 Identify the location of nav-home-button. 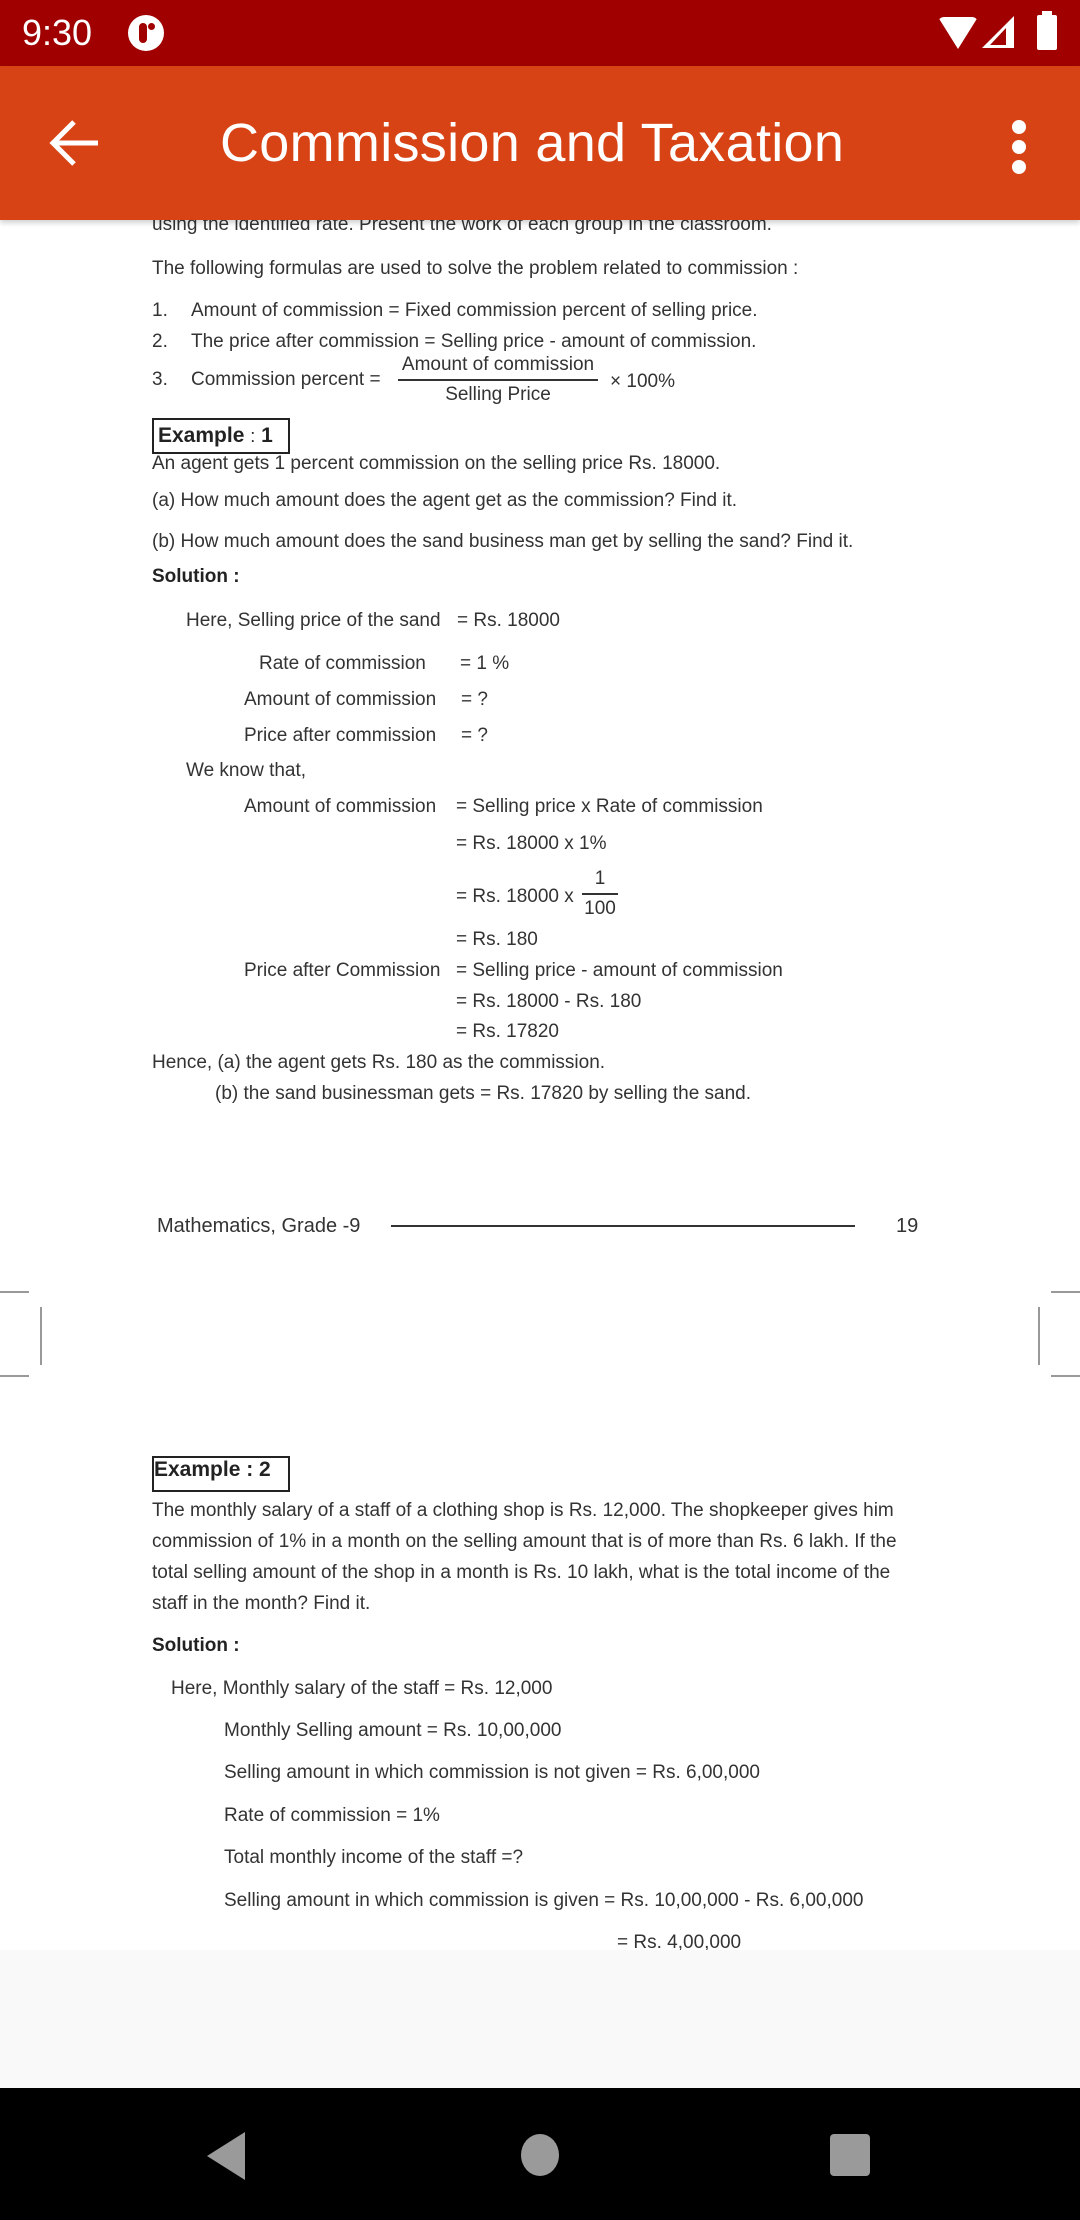
(540, 2155).